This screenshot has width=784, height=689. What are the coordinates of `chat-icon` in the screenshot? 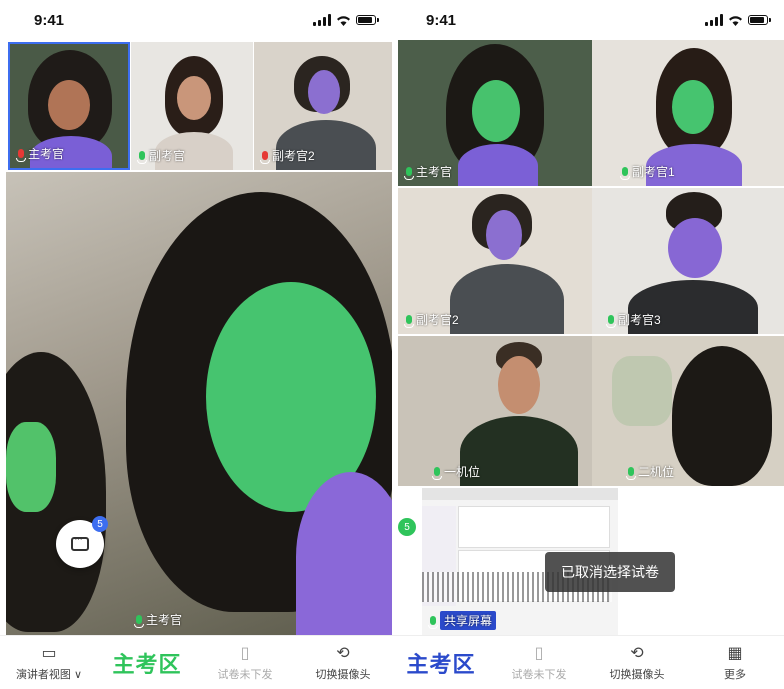 It's located at (80, 542).